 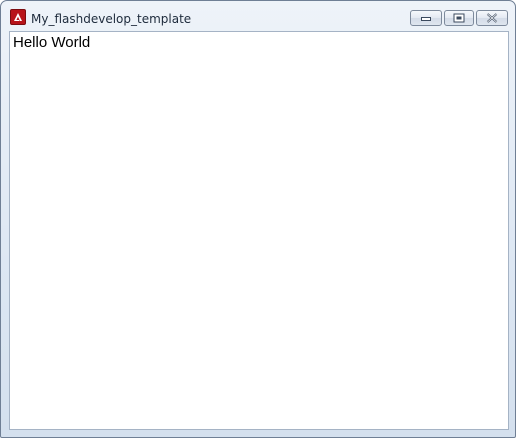 I want to click on close-button, so click(x=492, y=18).